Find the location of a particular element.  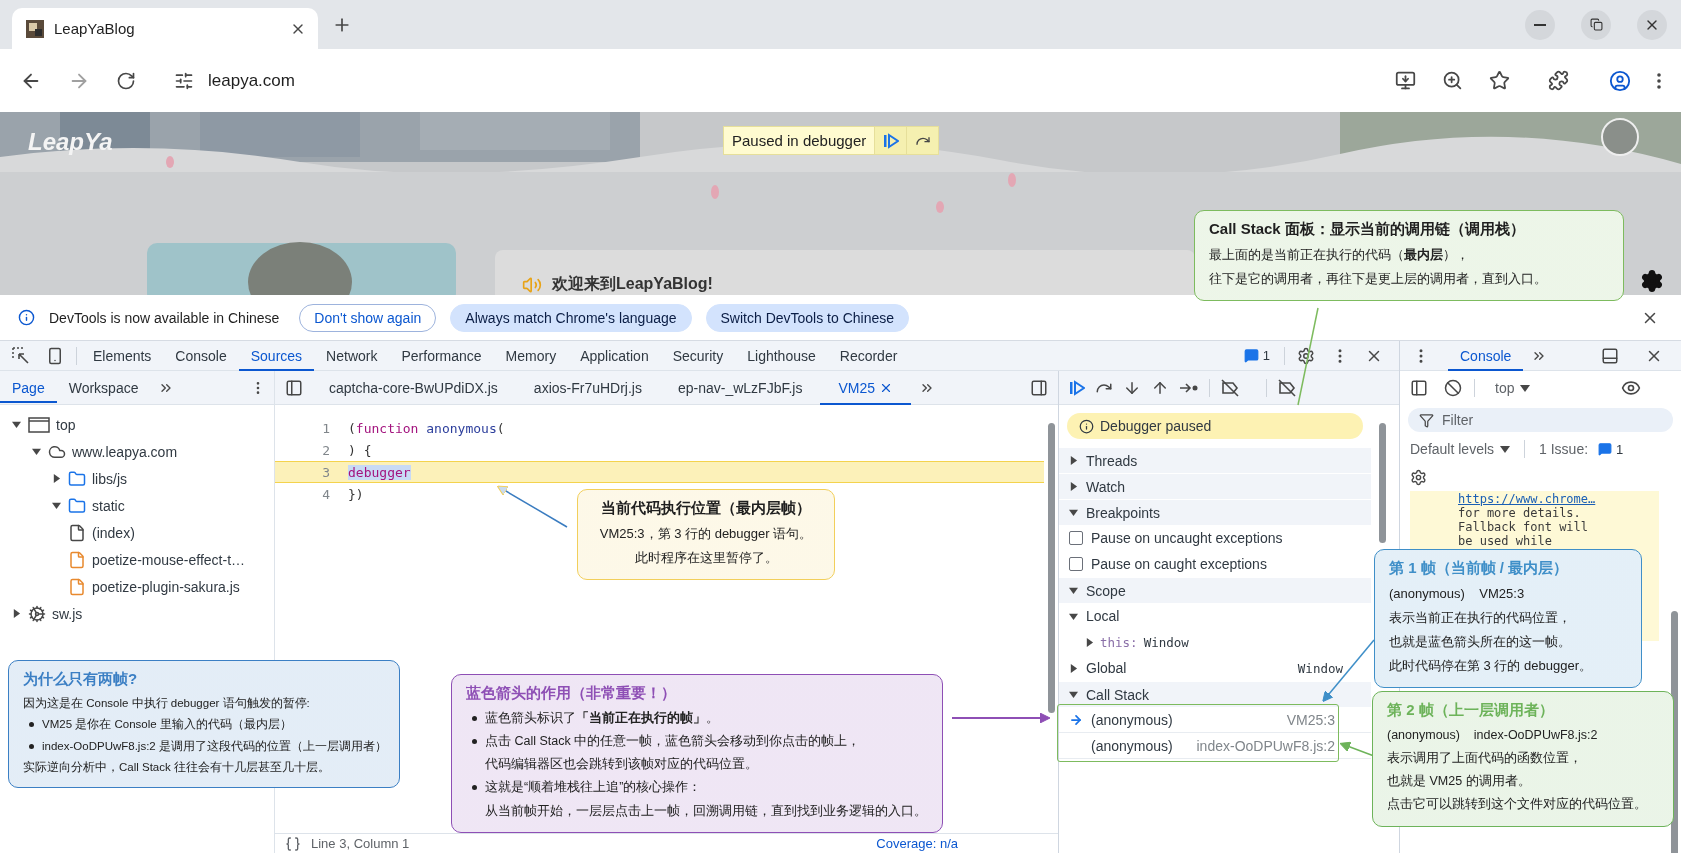

resume-button is located at coordinates (890, 140).